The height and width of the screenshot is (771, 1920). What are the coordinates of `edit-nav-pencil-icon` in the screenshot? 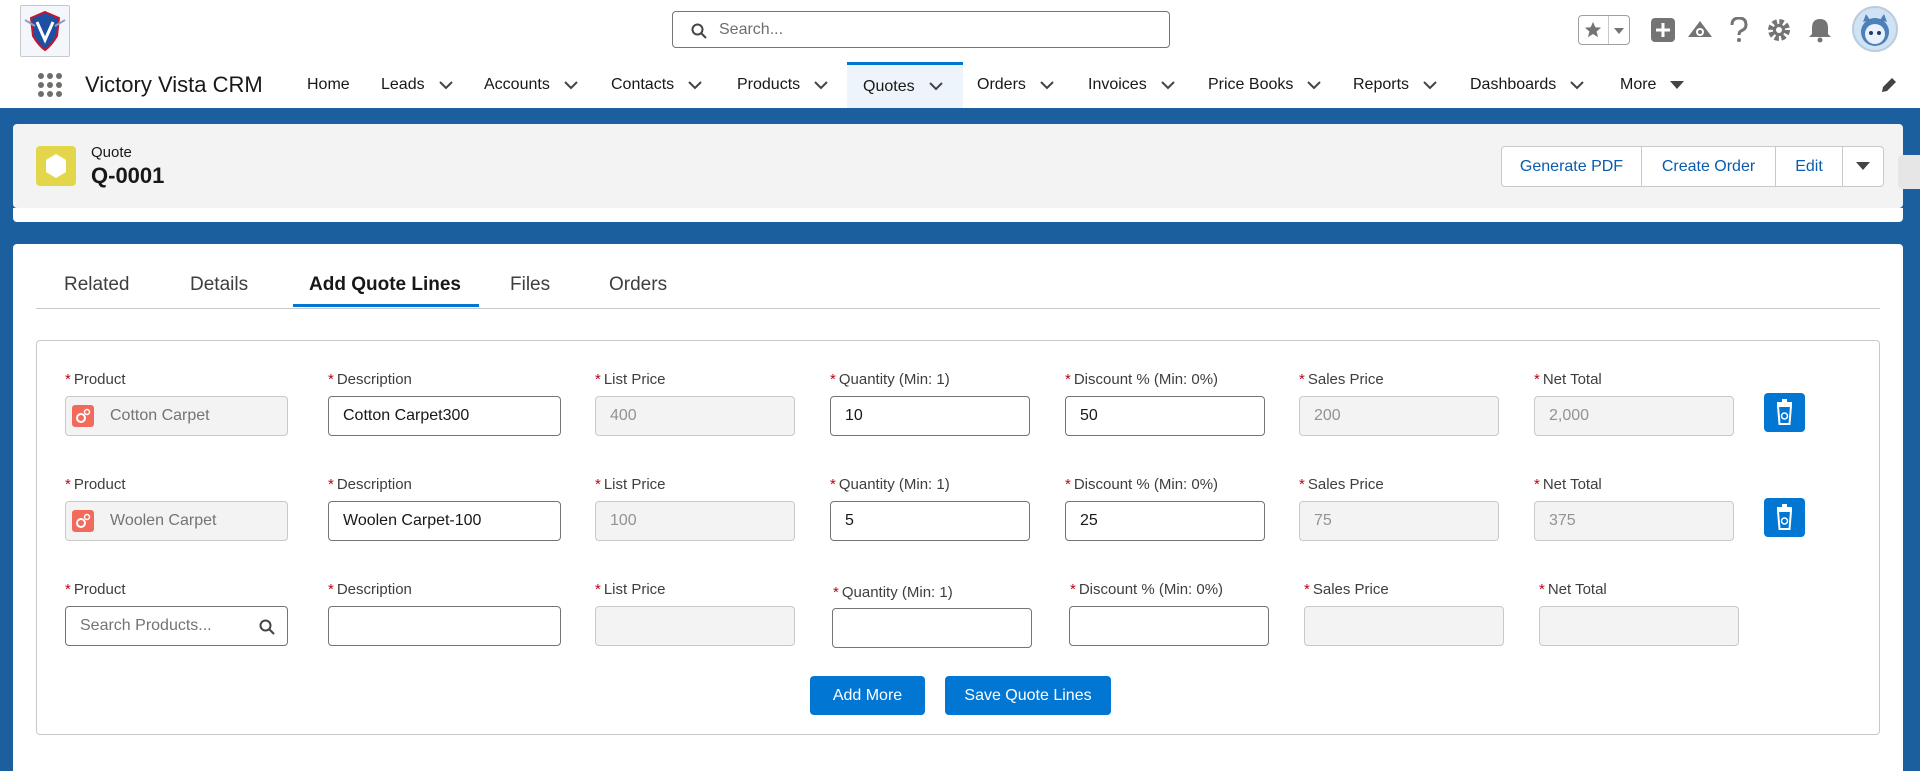 It's located at (1889, 85).